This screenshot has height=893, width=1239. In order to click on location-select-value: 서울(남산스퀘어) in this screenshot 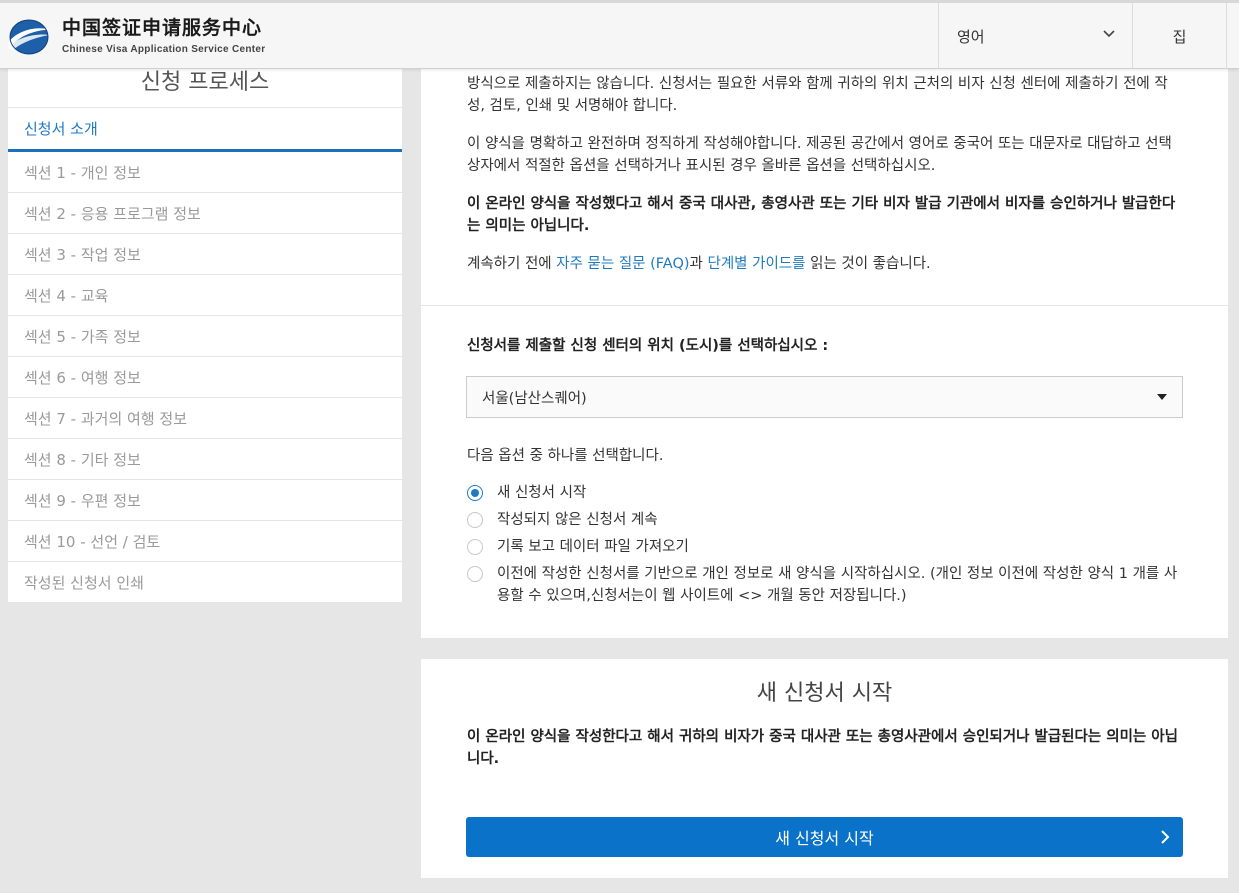, I will do `click(534, 398)`.